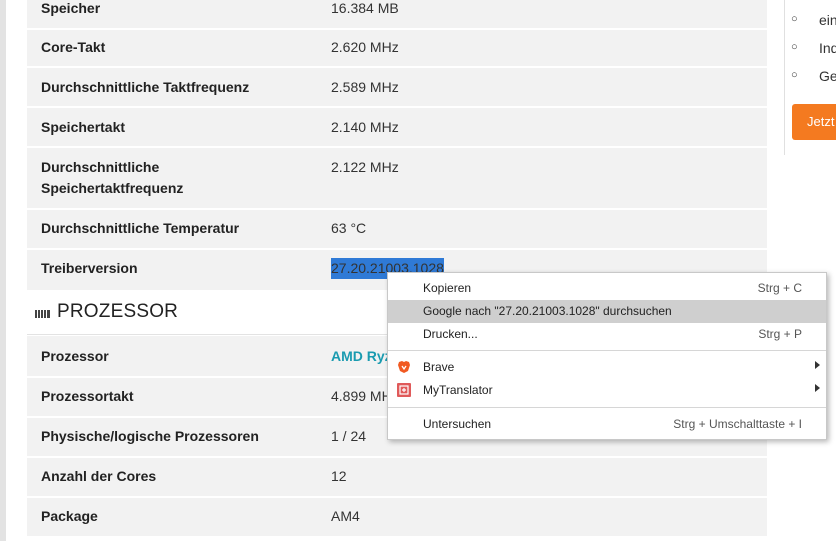  What do you see at coordinates (89, 268) in the screenshot?
I see `spec-label: Treiberversion` at bounding box center [89, 268].